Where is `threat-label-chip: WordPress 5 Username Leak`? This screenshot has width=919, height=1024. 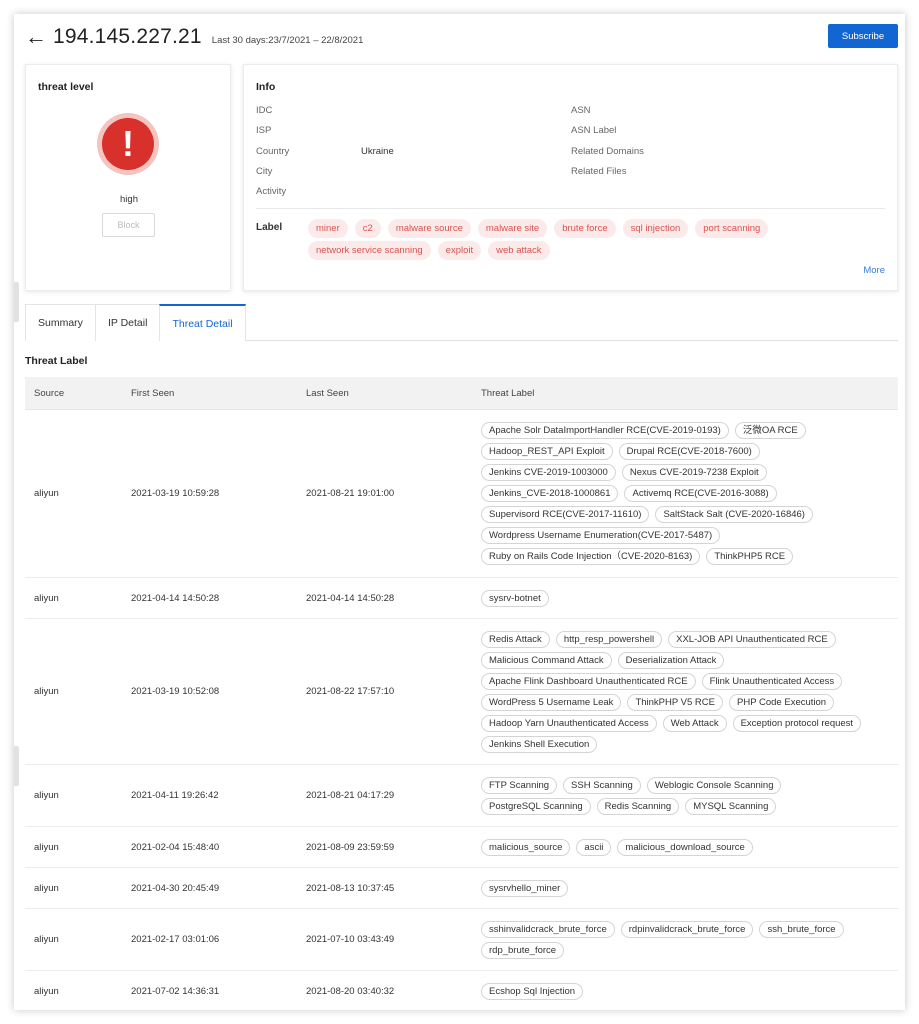 threat-label-chip: WordPress 5 Username Leak is located at coordinates (551, 702).